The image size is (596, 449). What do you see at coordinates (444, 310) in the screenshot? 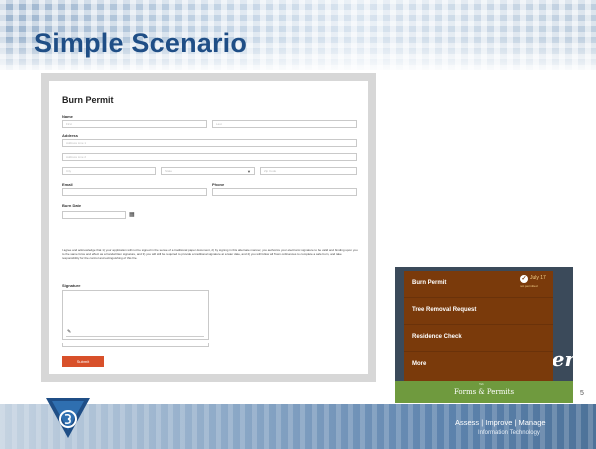
I see `menu-item-label: Tree Removal Request` at bounding box center [444, 310].